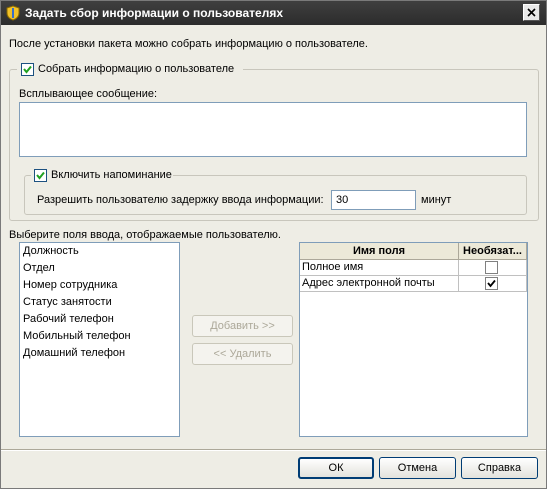 This screenshot has height=489, width=547. I want to click on help-button: Справка, so click(499, 468).